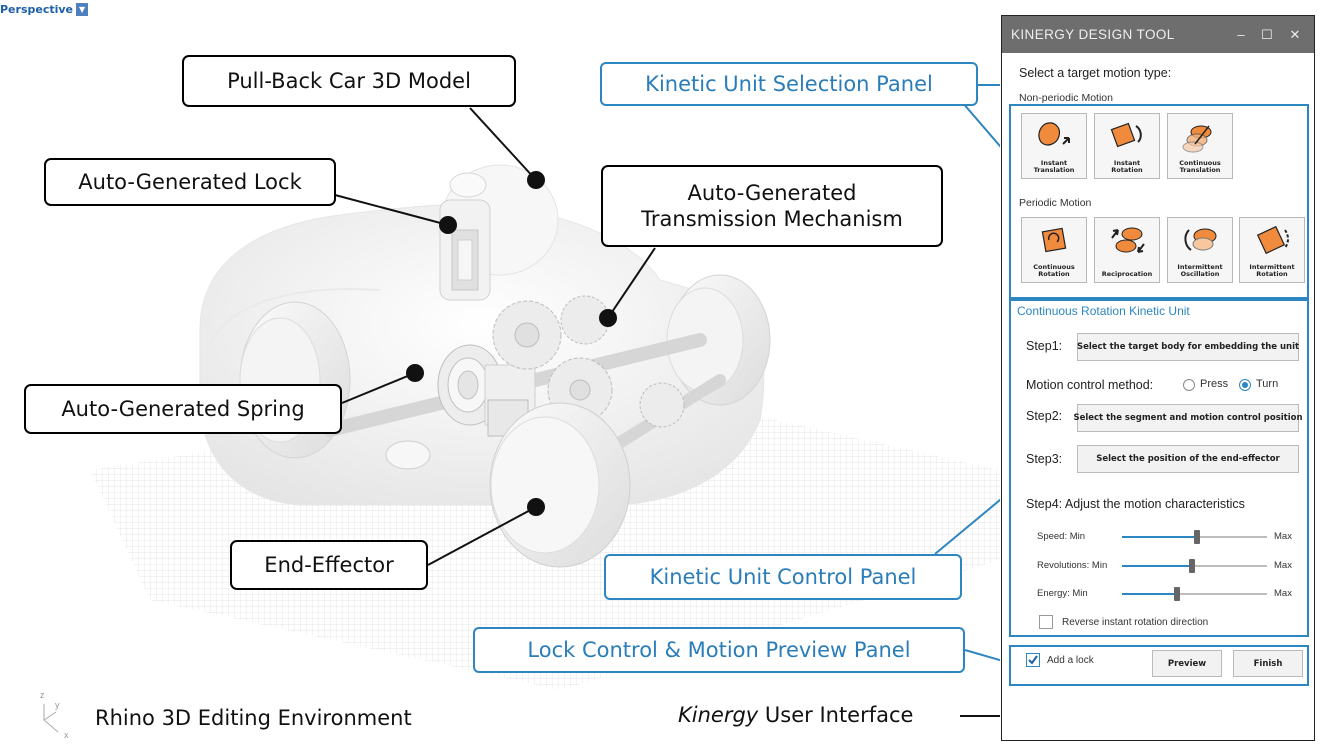  I want to click on axis-label-y: y, so click(57, 705).